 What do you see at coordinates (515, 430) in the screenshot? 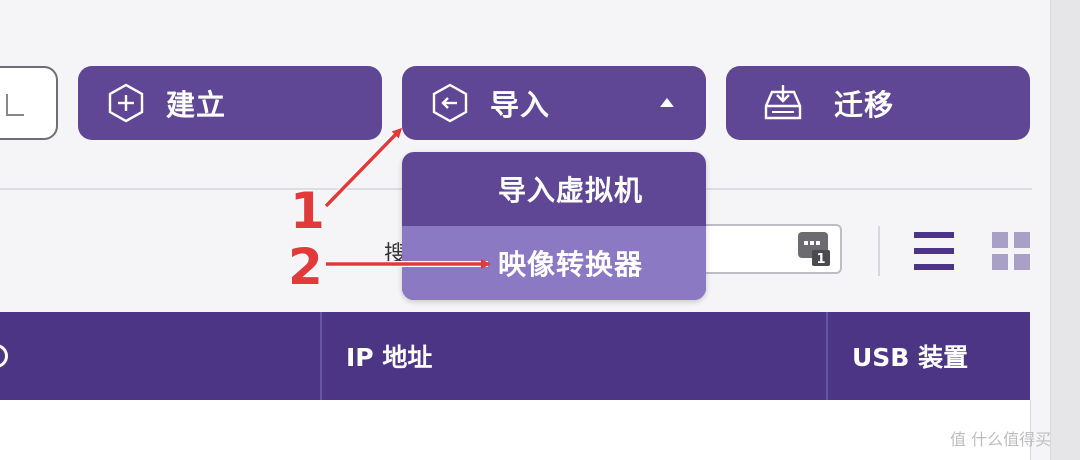
I see `table-body` at bounding box center [515, 430].